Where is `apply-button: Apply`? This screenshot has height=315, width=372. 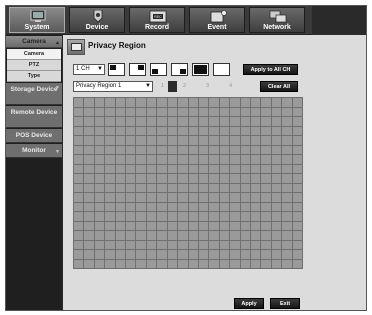
apply-button: Apply is located at coordinates (249, 303).